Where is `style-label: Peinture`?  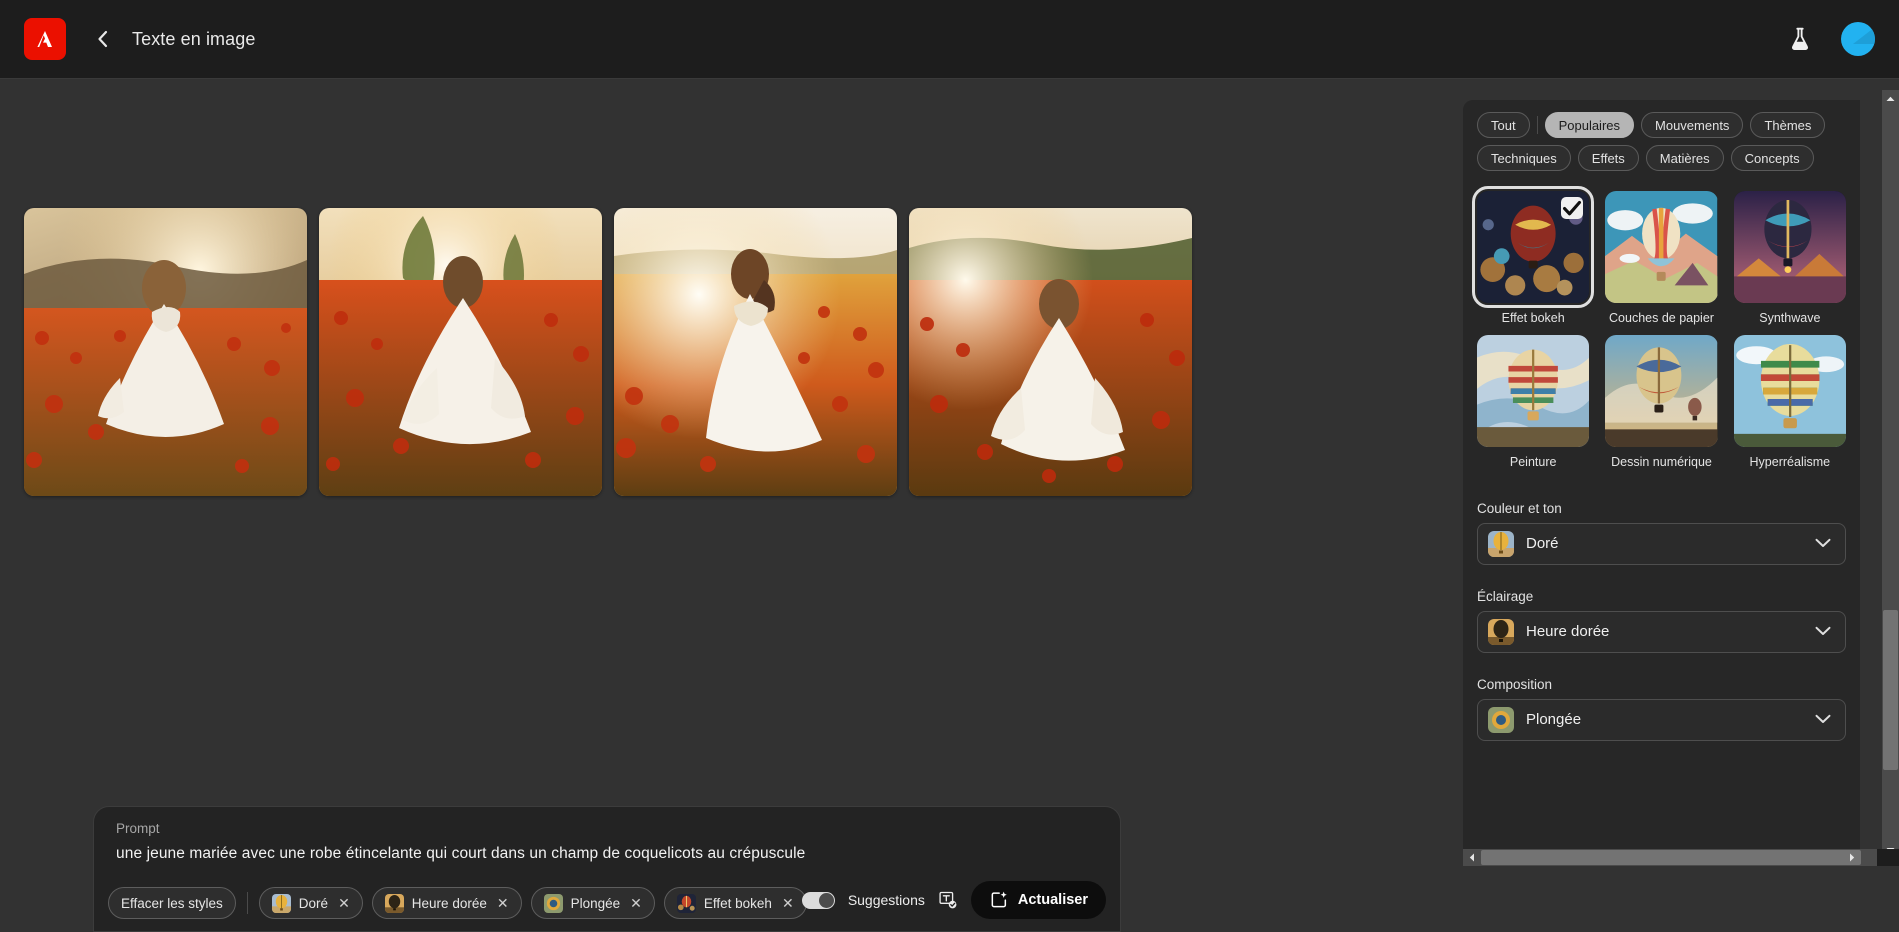
style-label: Peinture is located at coordinates (1533, 463).